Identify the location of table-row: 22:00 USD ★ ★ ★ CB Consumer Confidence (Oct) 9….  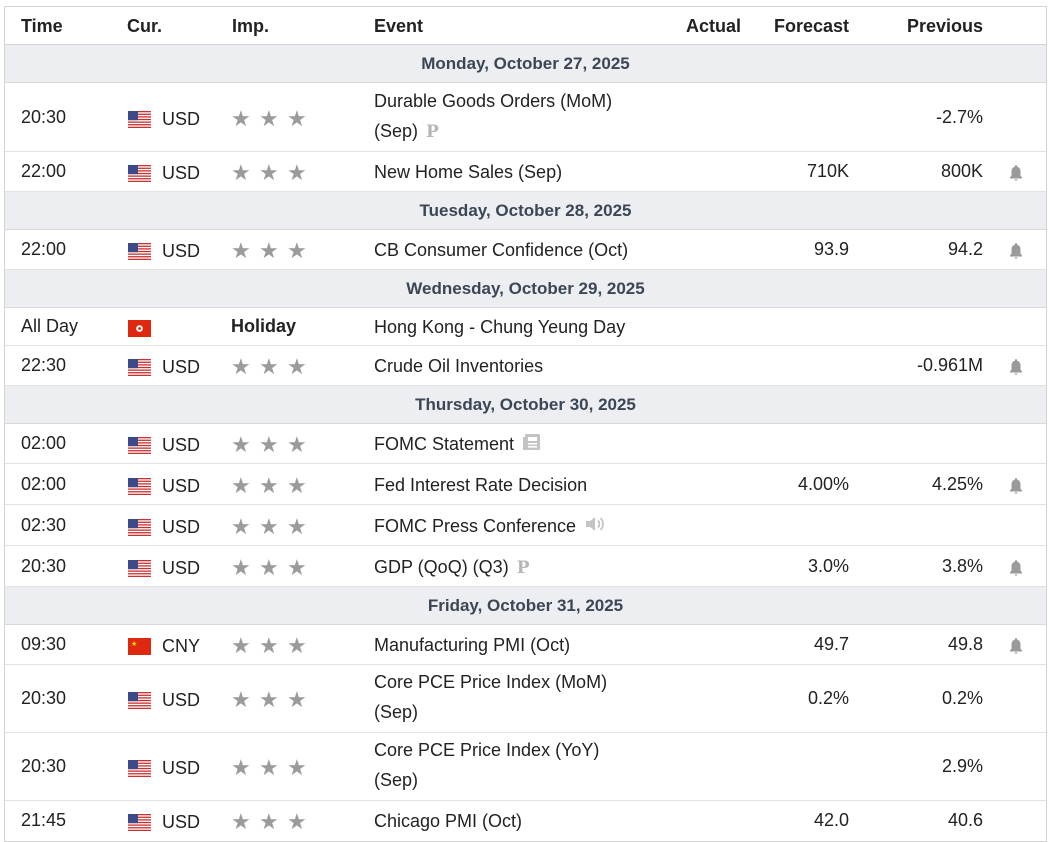
(525, 250).